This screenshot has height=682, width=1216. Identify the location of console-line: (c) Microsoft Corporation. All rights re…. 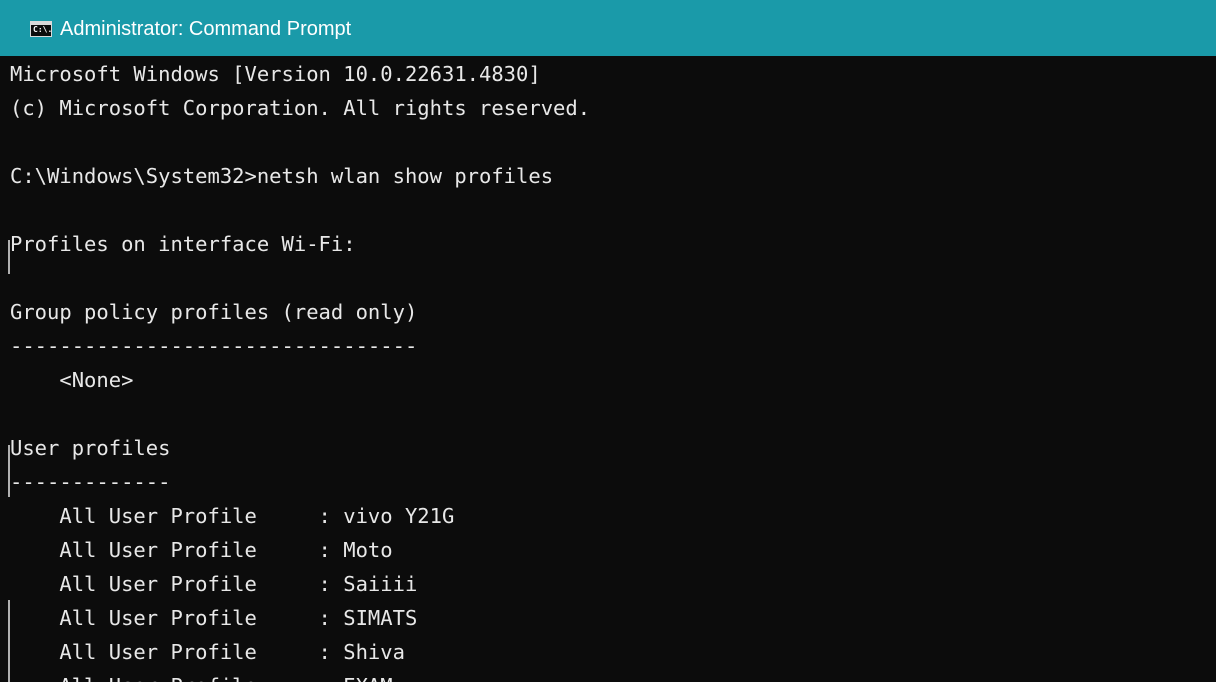
(300, 108).